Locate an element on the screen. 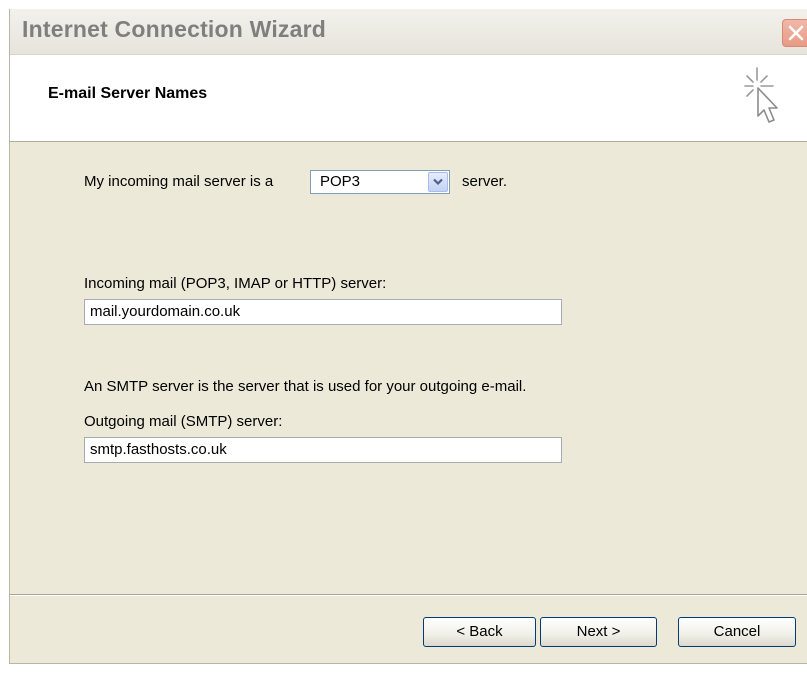 The height and width of the screenshot is (673, 807). server-type-value: POP3 is located at coordinates (340, 181).